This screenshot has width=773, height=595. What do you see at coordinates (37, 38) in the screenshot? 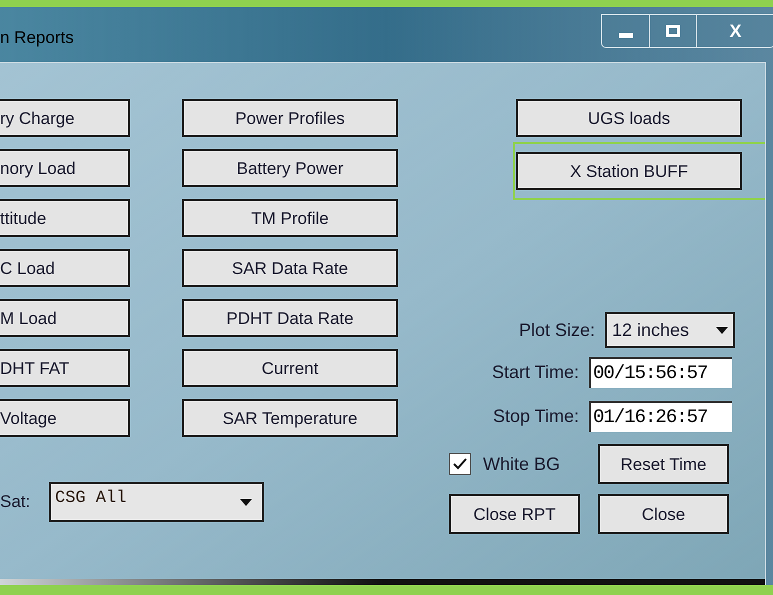
I see `window-title: n Reports` at bounding box center [37, 38].